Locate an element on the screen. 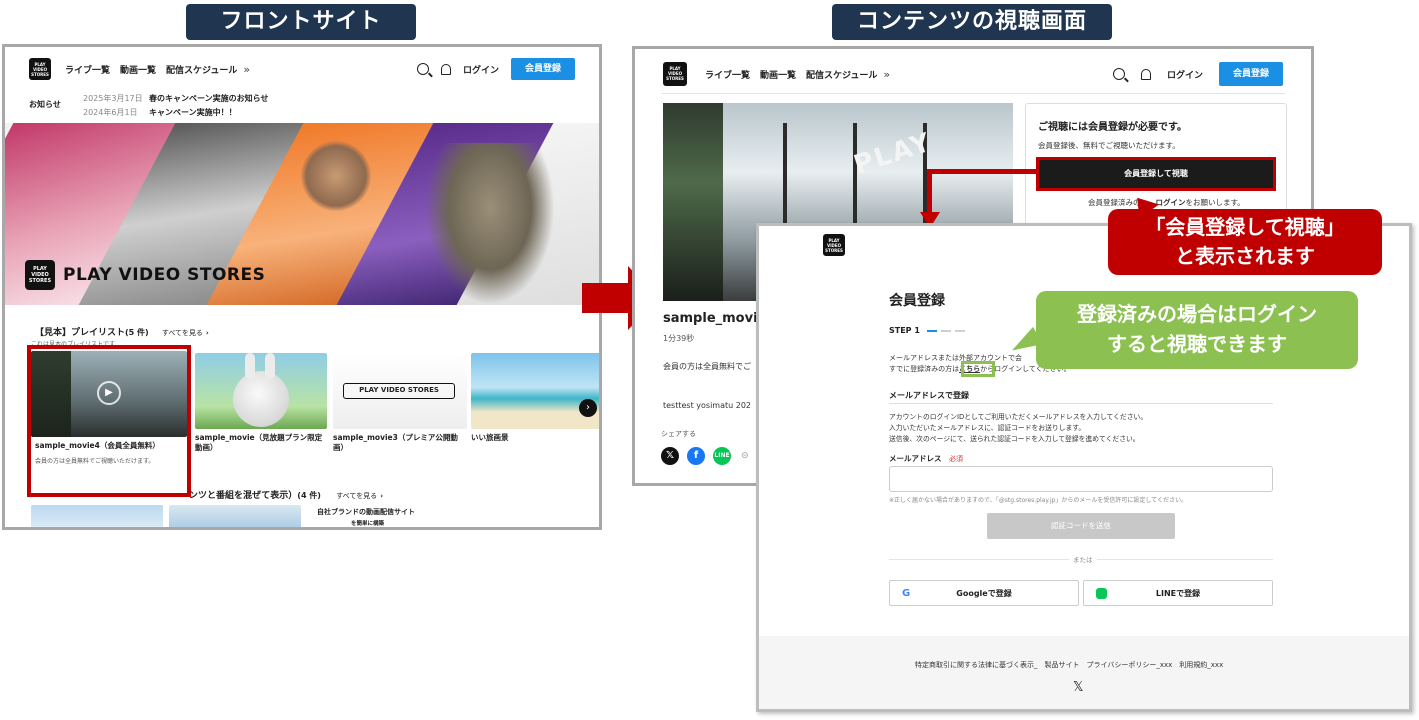 This screenshot has width=1419, height=720. promo-line2: を簡単に構築 is located at coordinates (368, 524).